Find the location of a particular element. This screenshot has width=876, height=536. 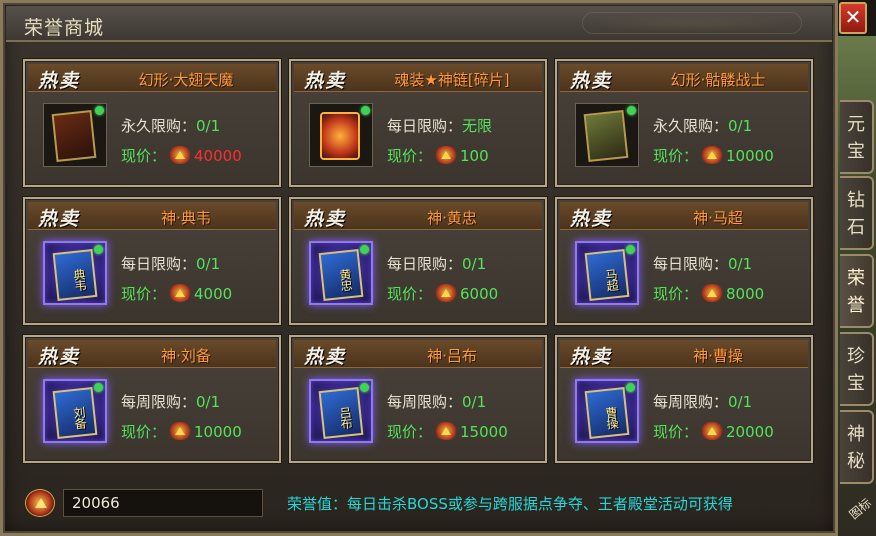

item-art-text: 典韦 is located at coordinates (79, 279).